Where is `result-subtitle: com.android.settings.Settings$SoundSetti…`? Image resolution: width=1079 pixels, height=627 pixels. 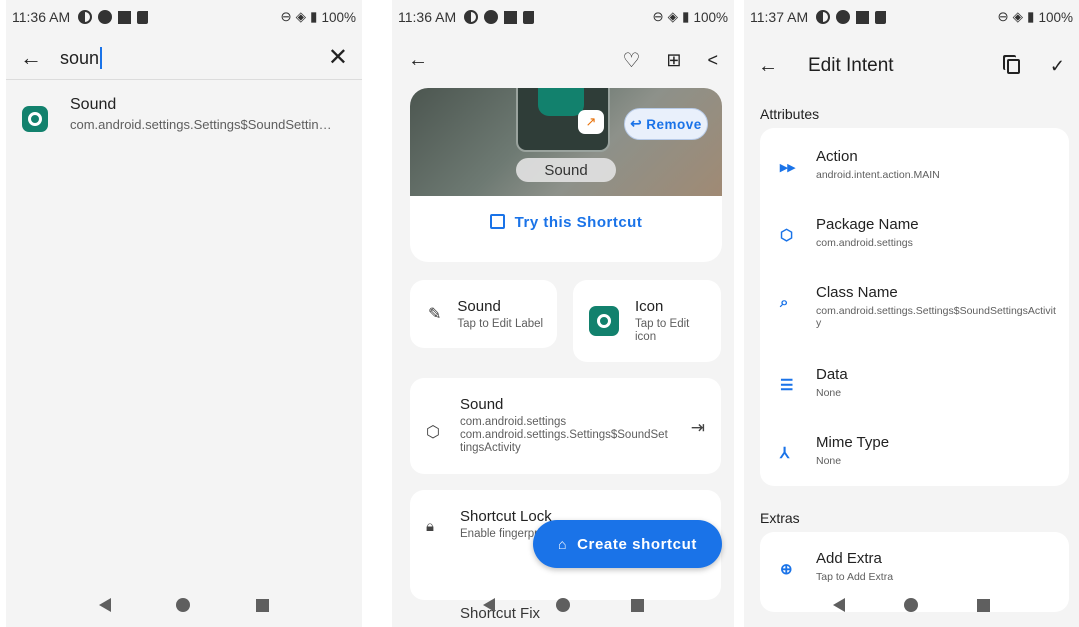 result-subtitle: com.android.settings.Settings$SoundSetti… is located at coordinates (201, 124).